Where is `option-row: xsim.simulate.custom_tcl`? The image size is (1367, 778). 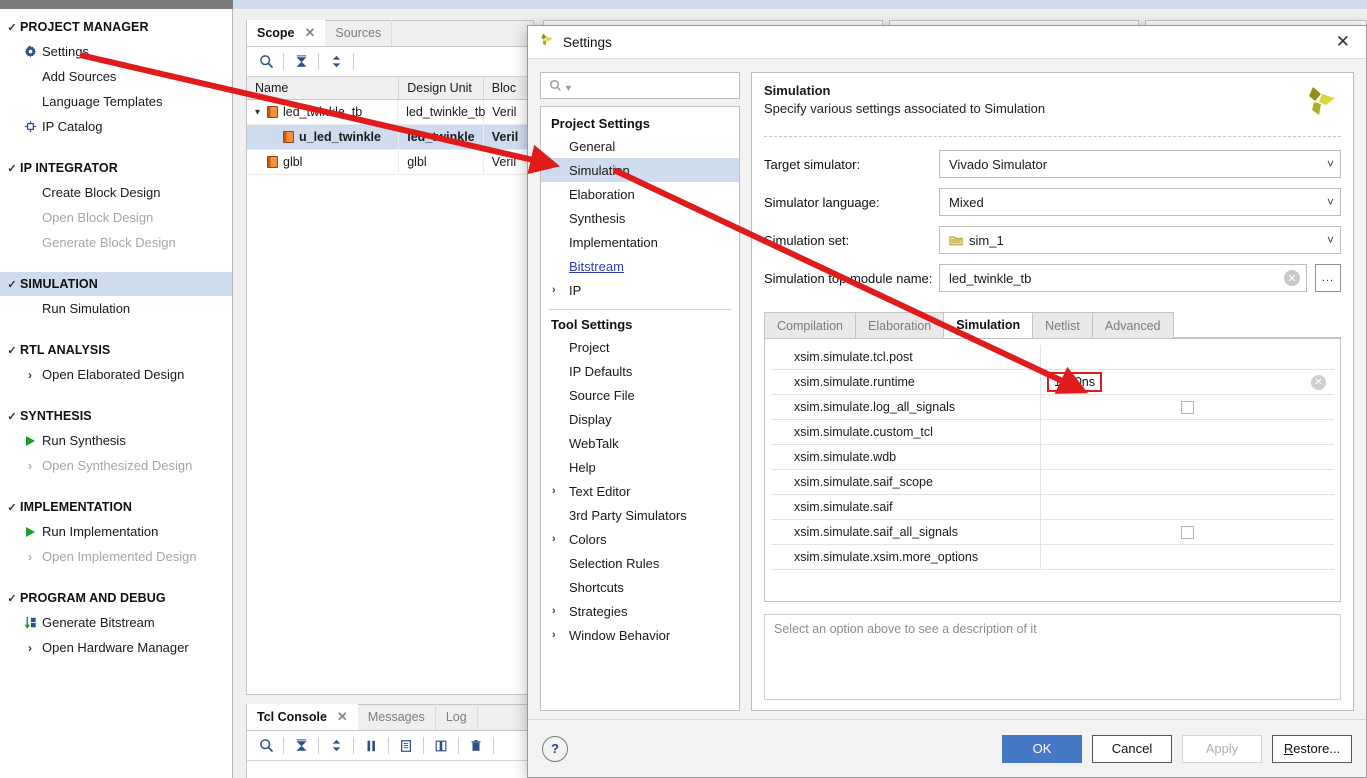
option-row: xsim.simulate.custom_tcl is located at coordinates (1052, 432).